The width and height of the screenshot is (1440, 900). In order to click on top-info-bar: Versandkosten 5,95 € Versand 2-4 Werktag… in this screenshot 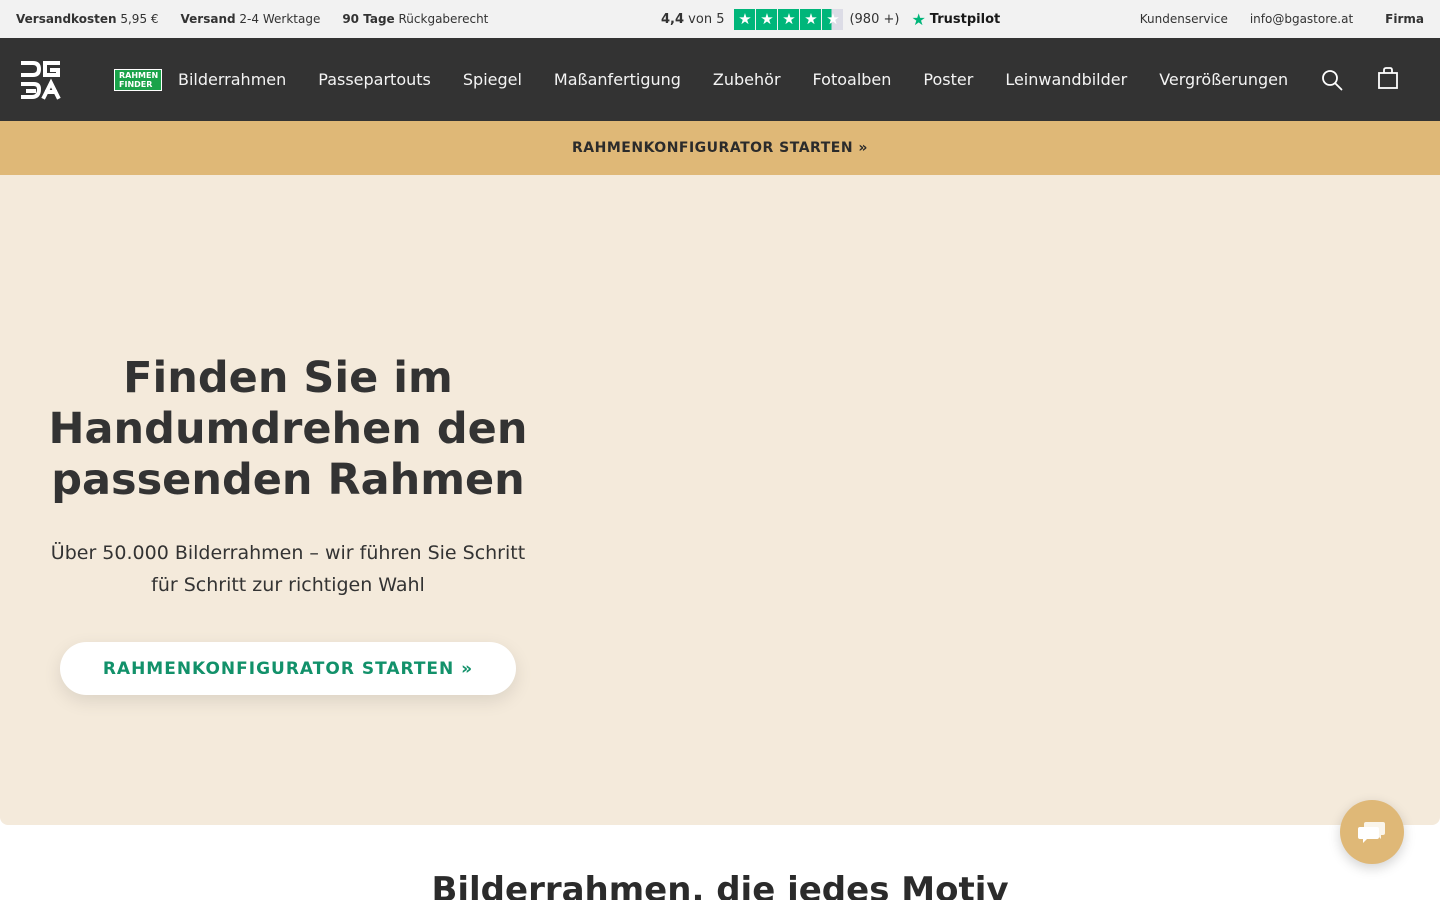, I will do `click(720, 19)`.